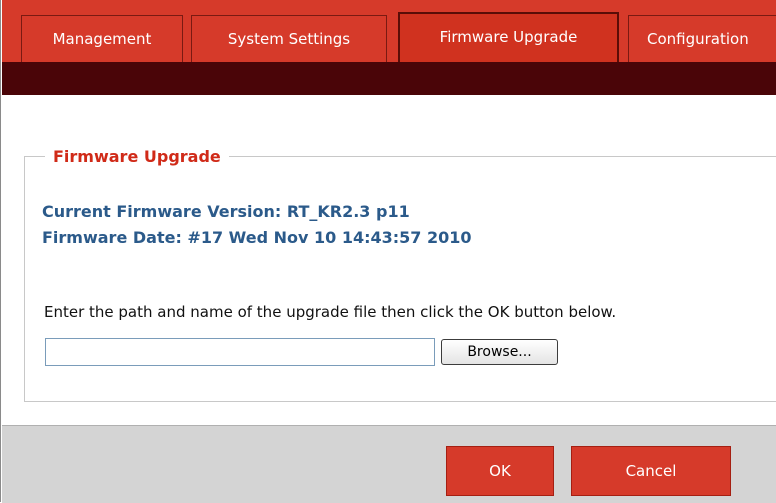 The image size is (776, 503). Describe the element at coordinates (226, 211) in the screenshot. I see `current-firmware-version: Current Firmware Version: RT_KR2.3 p11` at that location.